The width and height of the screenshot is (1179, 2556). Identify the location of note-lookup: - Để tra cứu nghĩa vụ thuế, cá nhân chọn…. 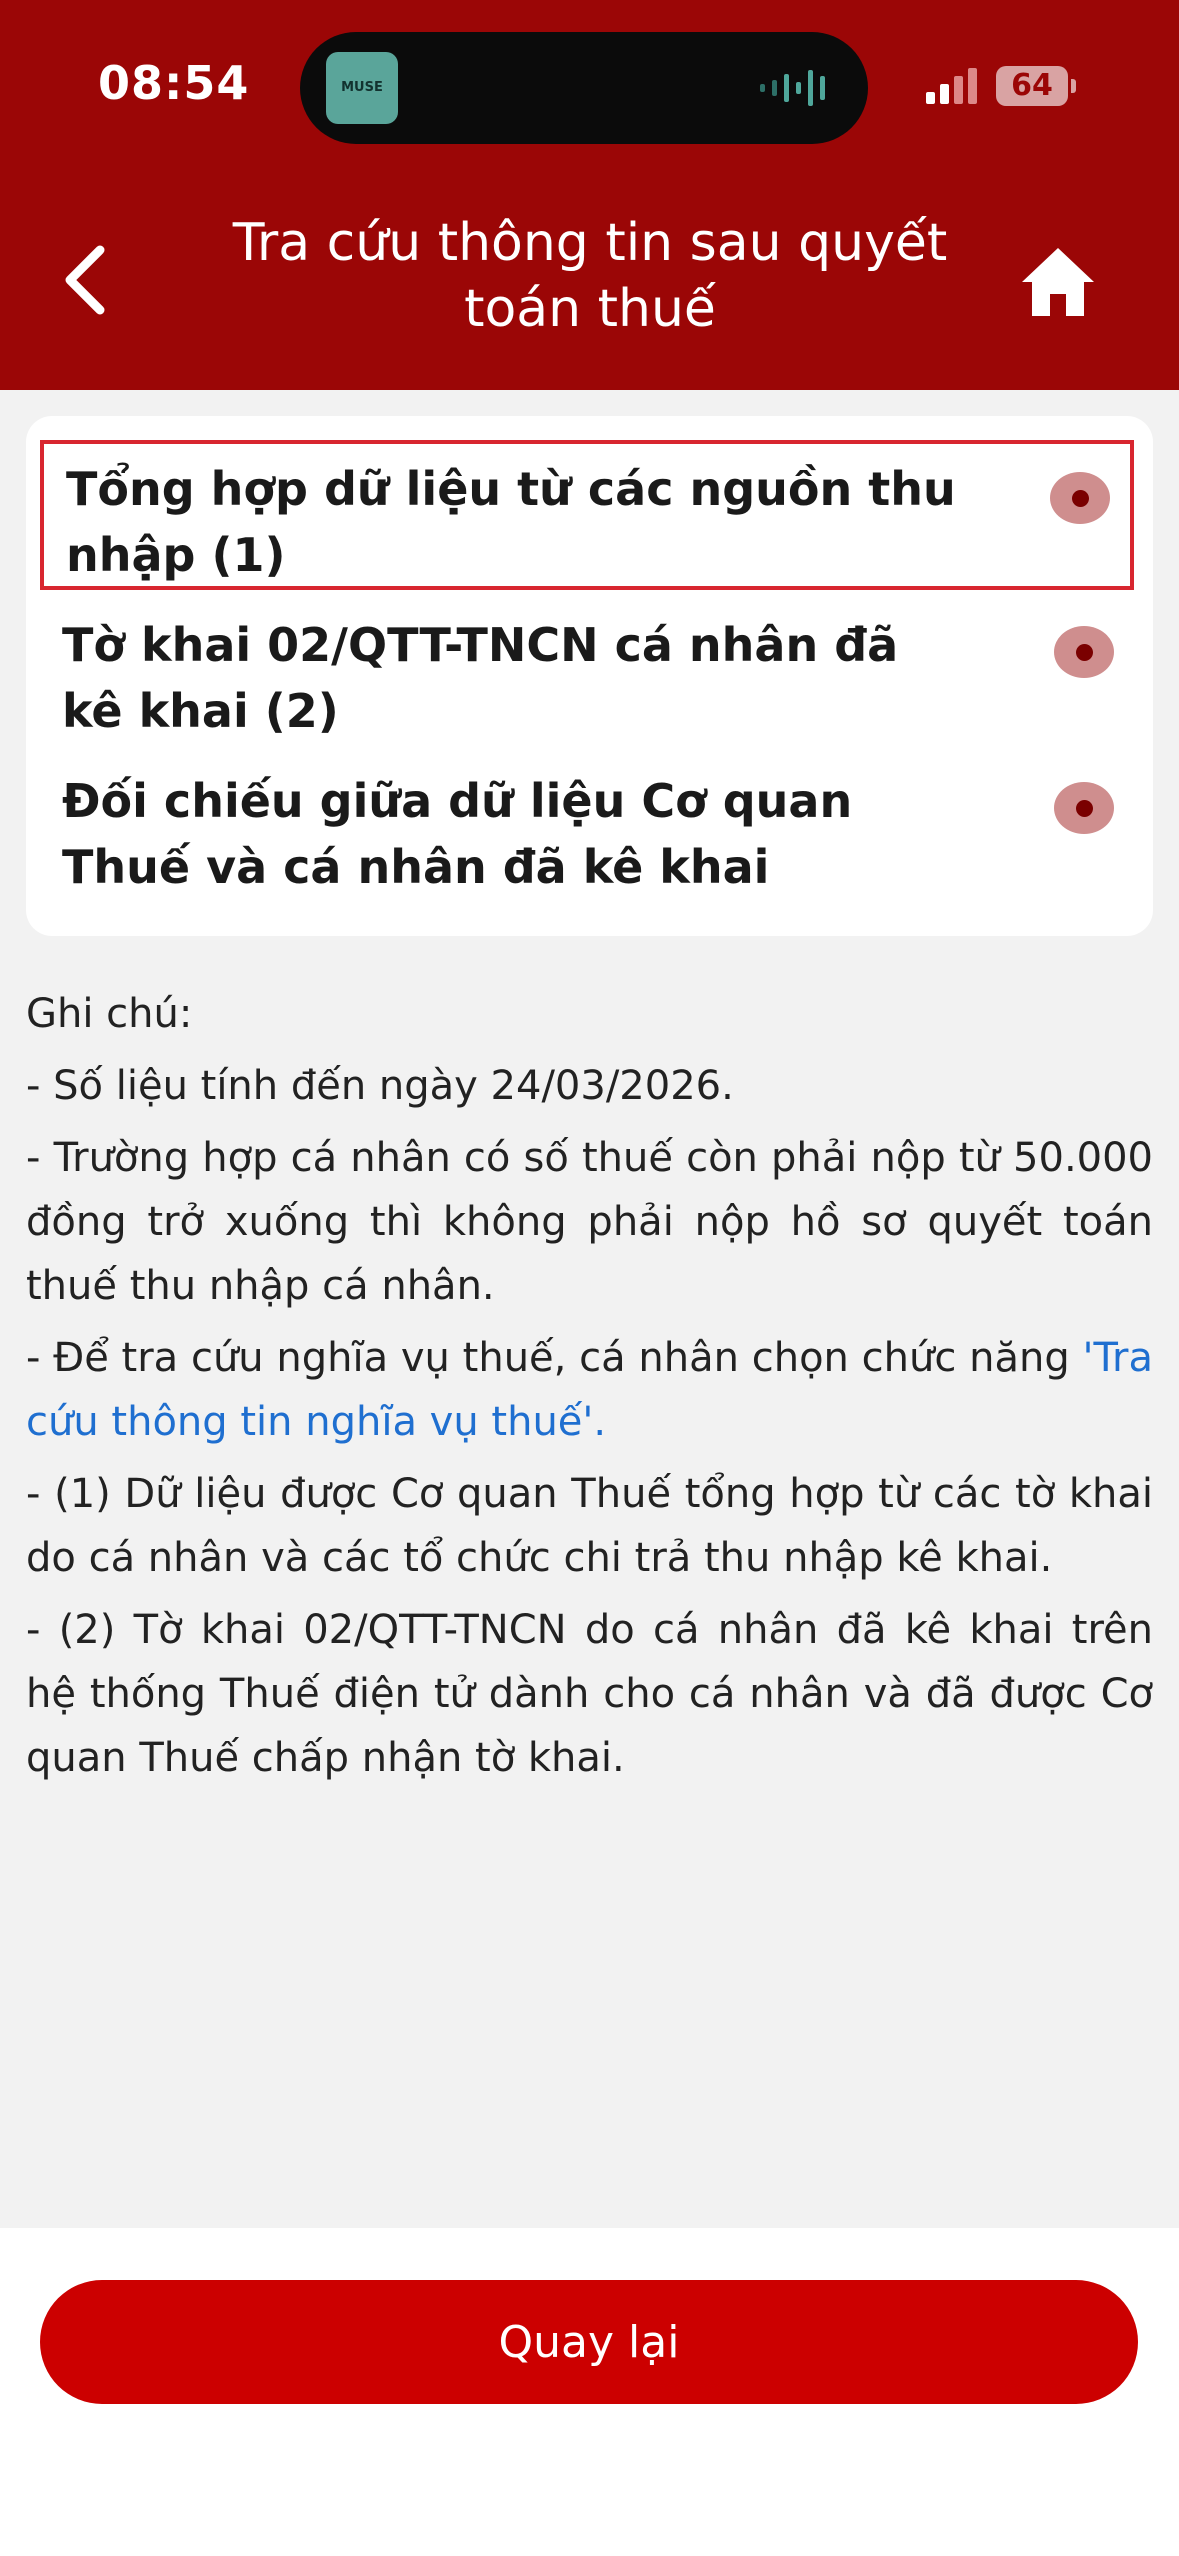
(589, 1390).